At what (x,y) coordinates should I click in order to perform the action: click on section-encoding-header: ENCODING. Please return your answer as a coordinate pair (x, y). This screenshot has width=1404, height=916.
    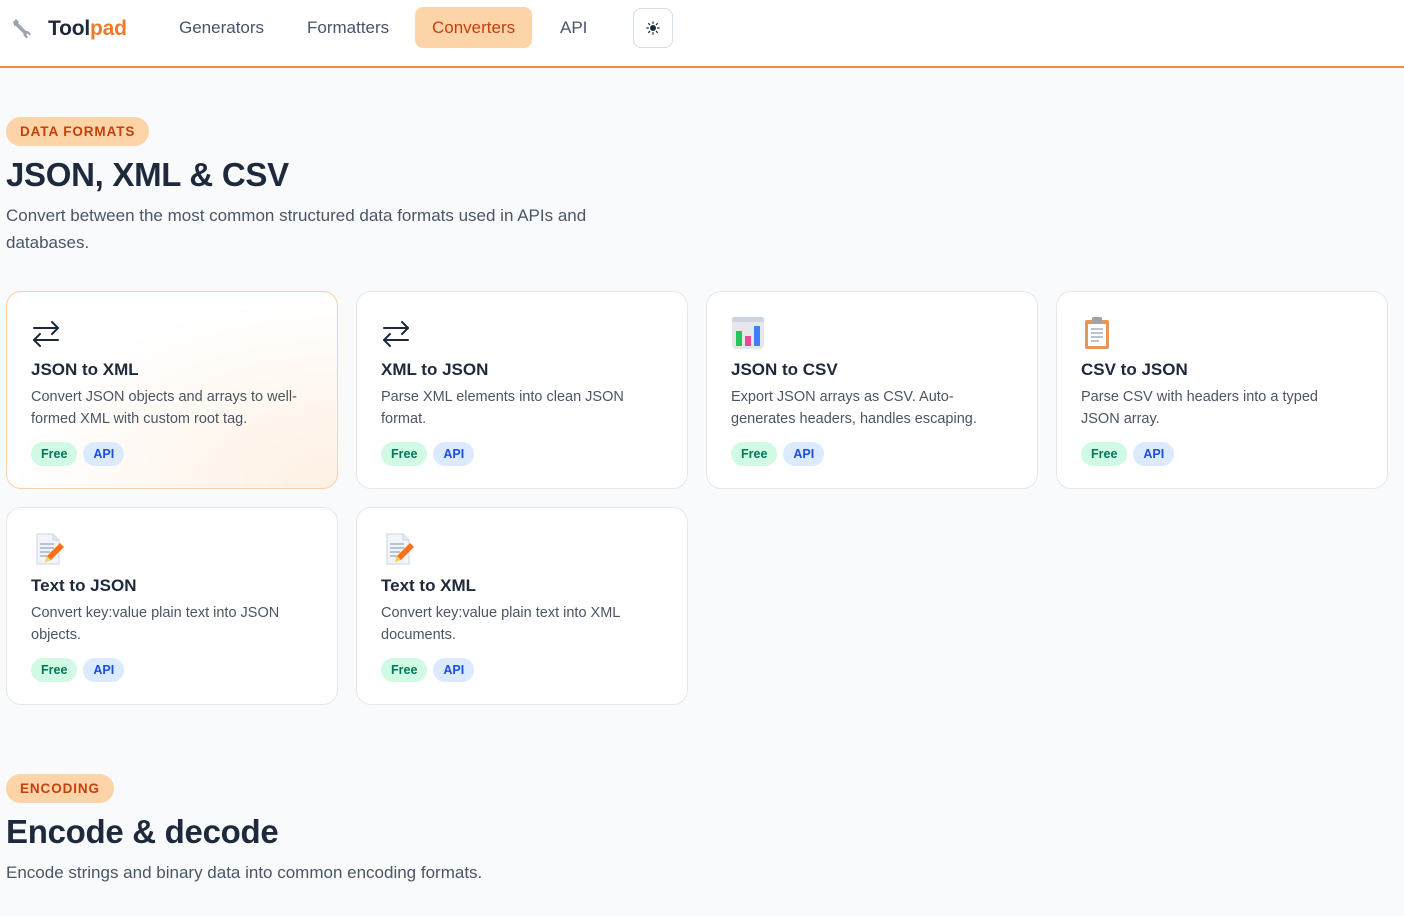
    Looking at the image, I should click on (60, 788).